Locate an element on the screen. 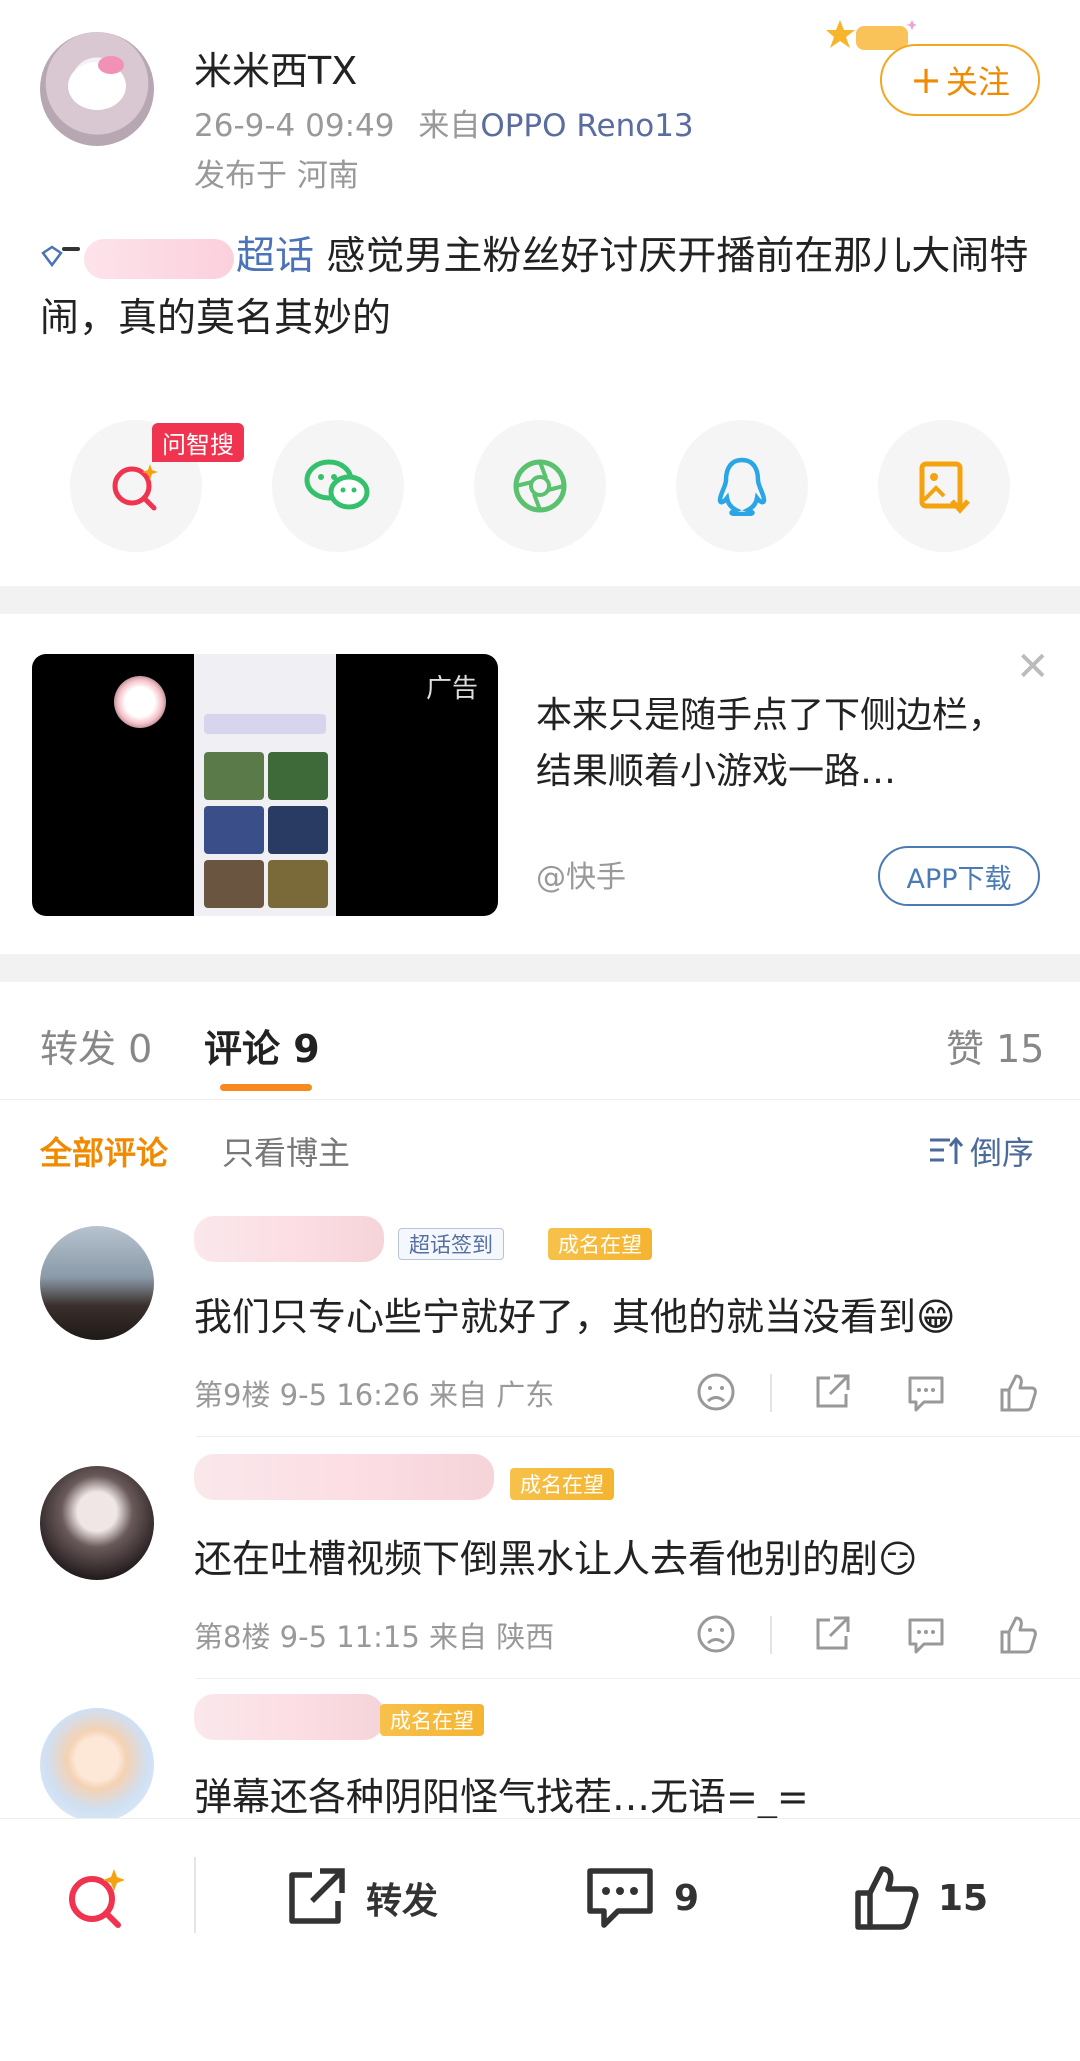 Image resolution: width=1080 pixels, height=2061 pixels. share-wechat is located at coordinates (338, 486).